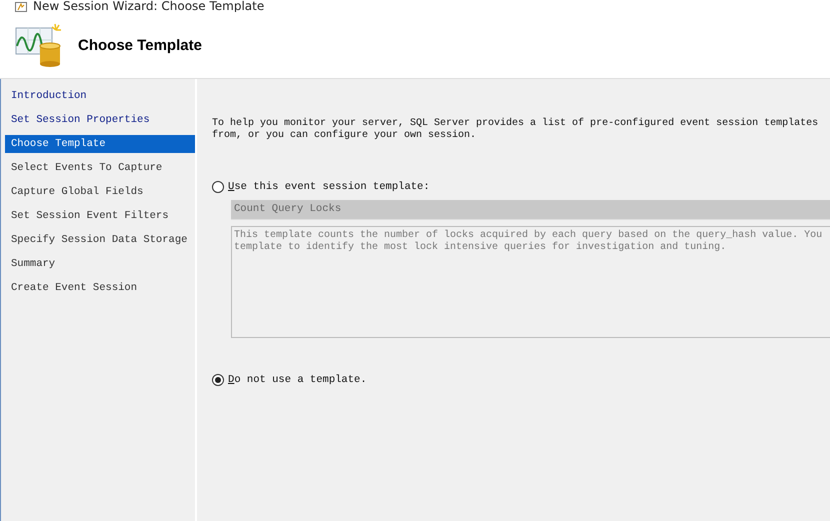  I want to click on wizard-step: Introduction, so click(100, 96).